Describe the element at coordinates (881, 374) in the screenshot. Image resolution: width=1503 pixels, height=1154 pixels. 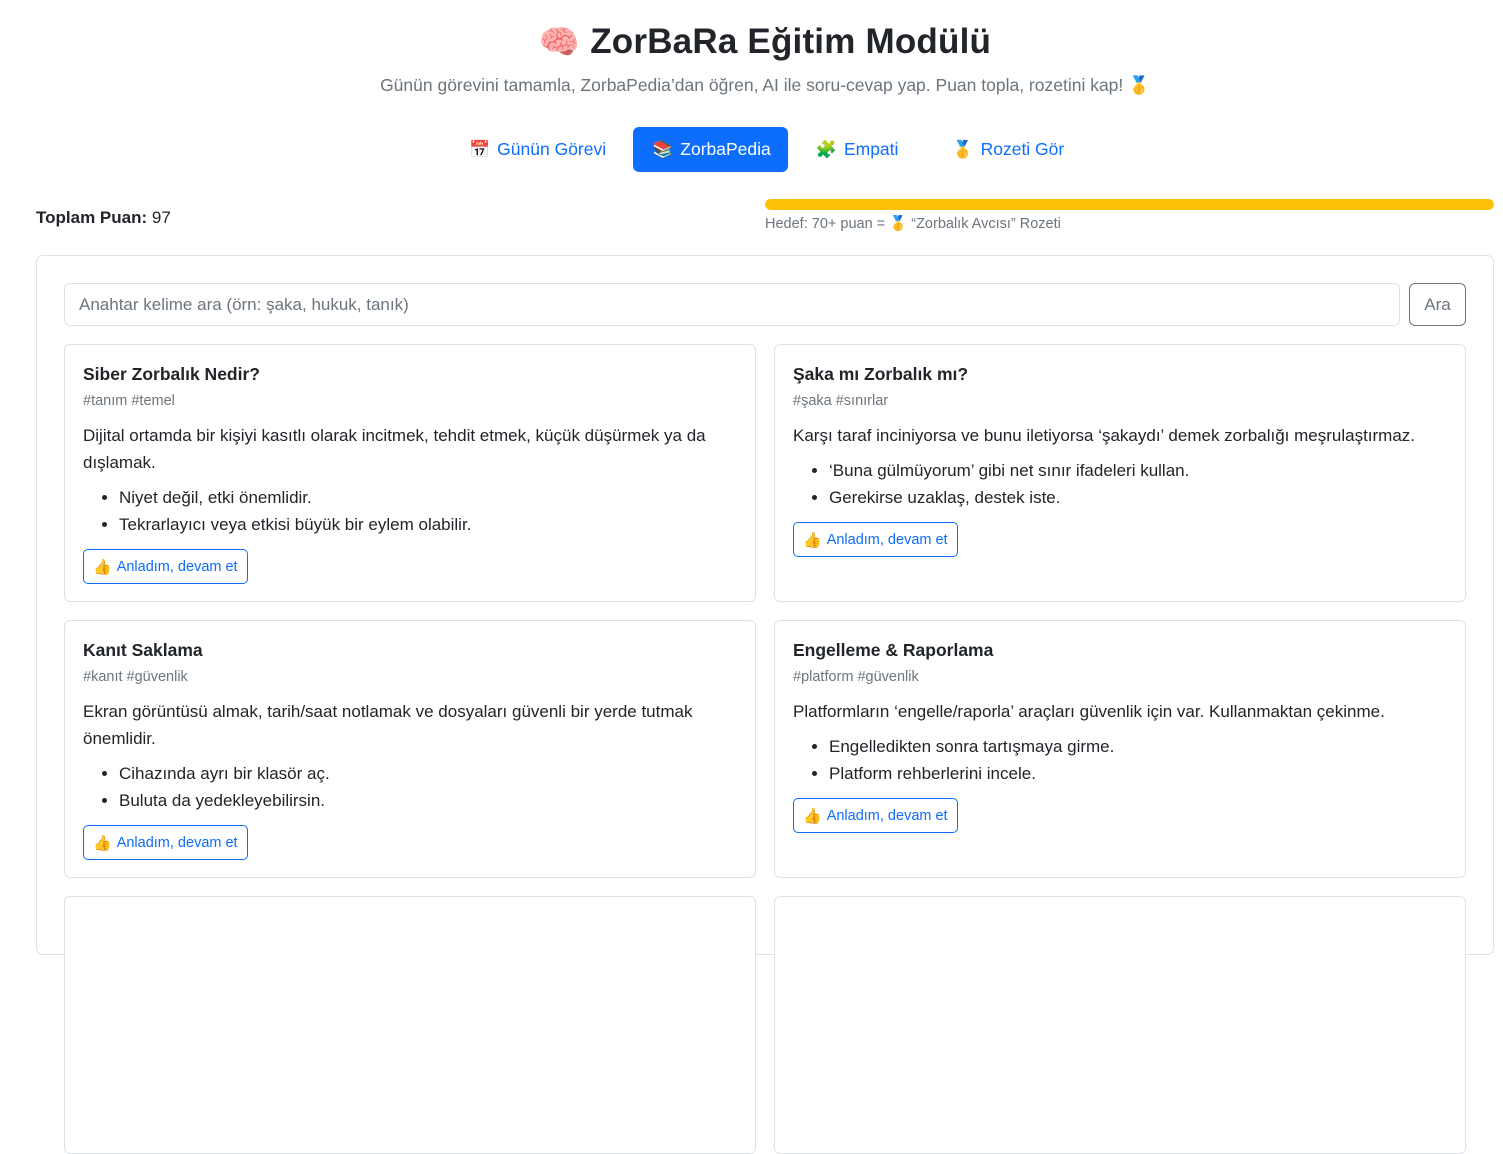
I see `card-title: Şaka mı Zorbalık mı?` at that location.